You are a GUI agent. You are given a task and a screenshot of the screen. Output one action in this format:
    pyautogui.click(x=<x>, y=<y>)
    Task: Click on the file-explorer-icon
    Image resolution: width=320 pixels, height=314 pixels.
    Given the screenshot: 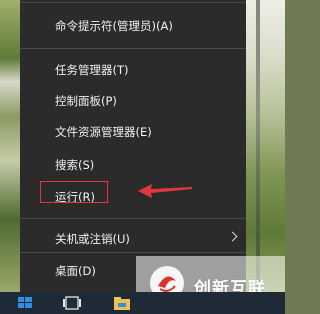 What is the action you would take?
    pyautogui.click(x=122, y=303)
    